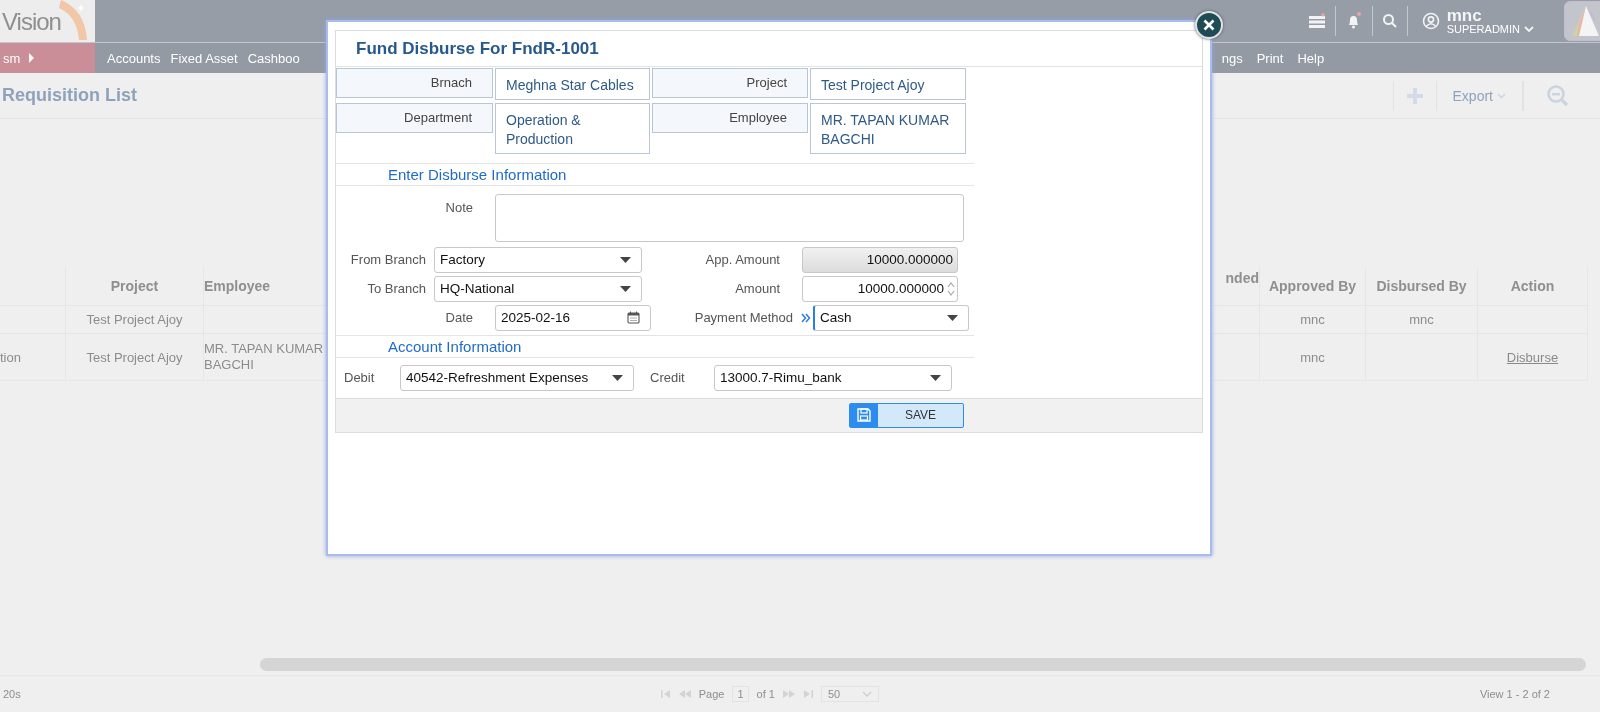 The height and width of the screenshot is (712, 1600). Describe the element at coordinates (742, 260) in the screenshot. I see `field-label: App. Amount` at that location.